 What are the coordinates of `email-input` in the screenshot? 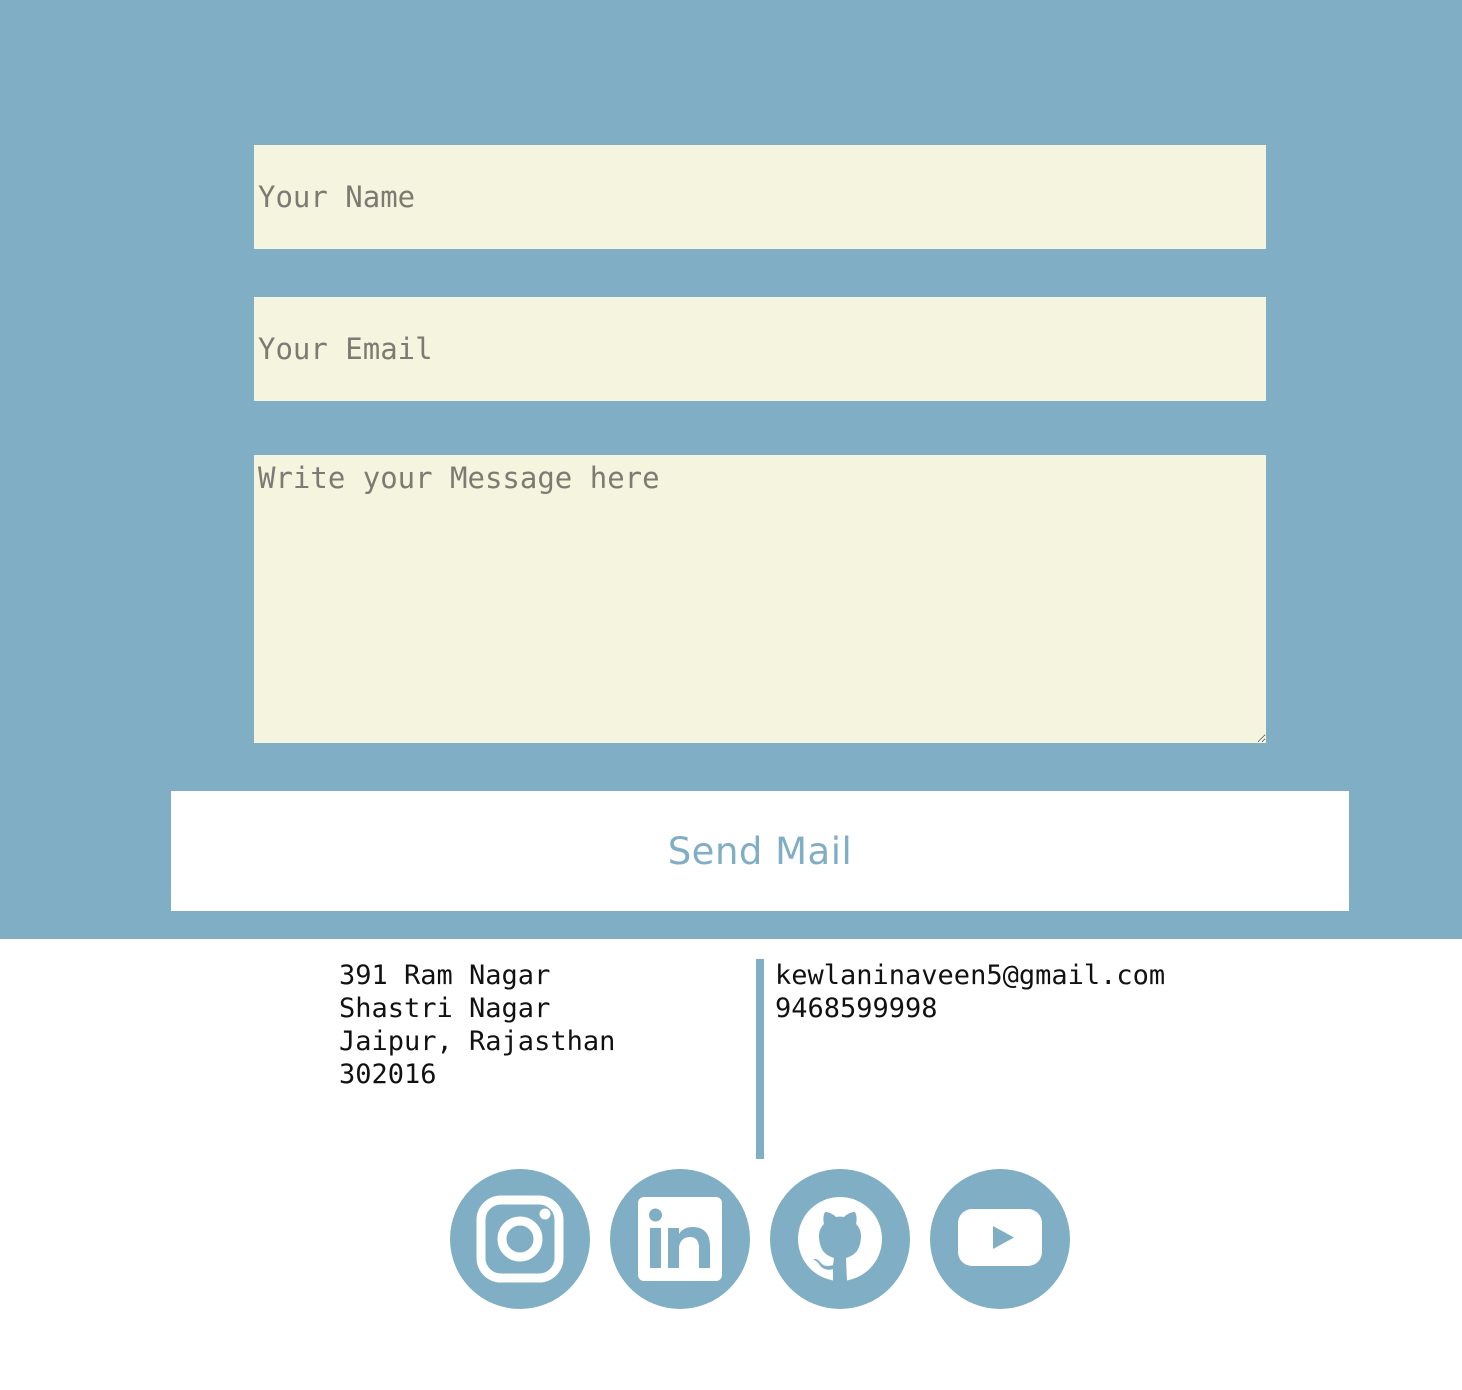 It's located at (760, 349).